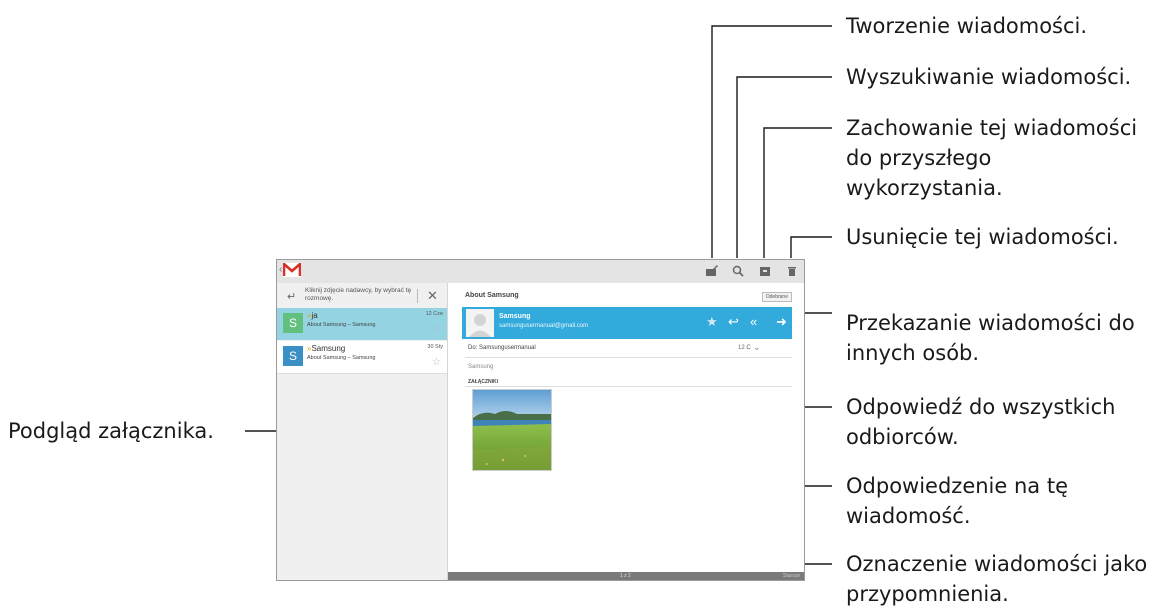  What do you see at coordinates (544, 326) in the screenshot?
I see `sender-email: samsungusermanual@gmail.com` at bounding box center [544, 326].